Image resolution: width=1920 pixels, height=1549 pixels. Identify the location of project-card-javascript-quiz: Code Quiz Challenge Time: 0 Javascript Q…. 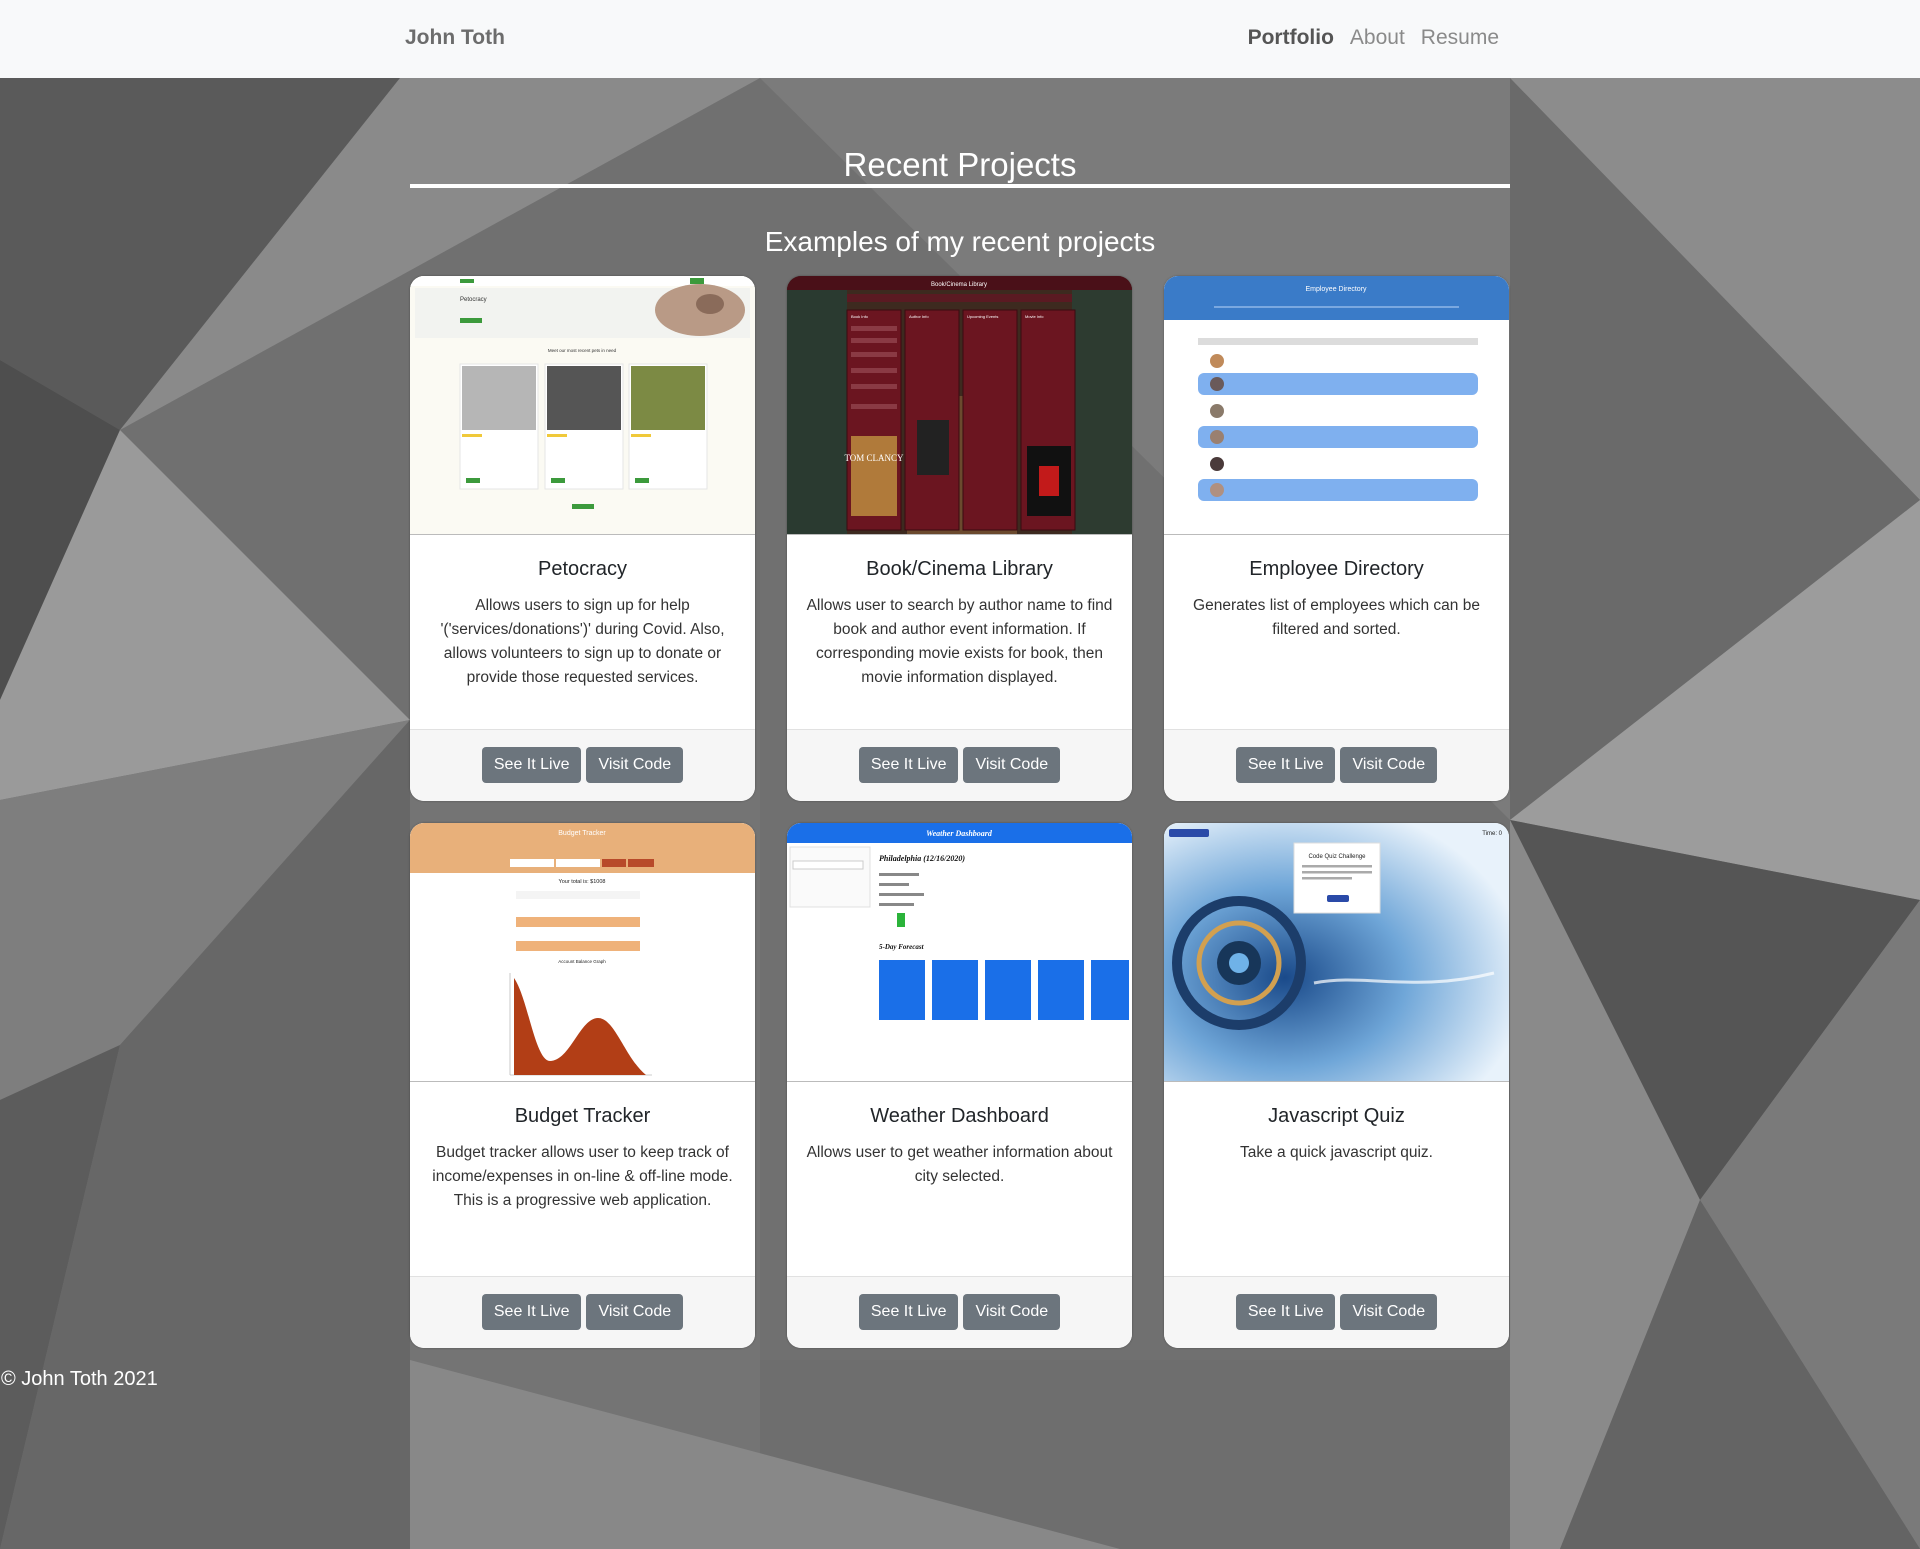
(1336, 1085).